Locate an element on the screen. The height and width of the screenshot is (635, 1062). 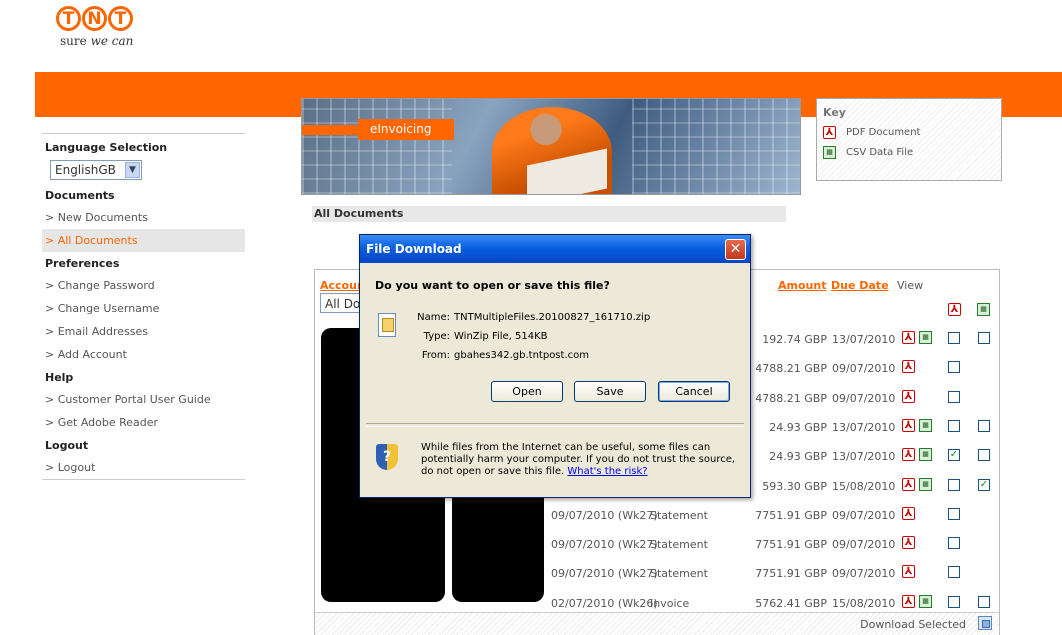
download-selected-button: Download Selected is located at coordinates (913, 624).